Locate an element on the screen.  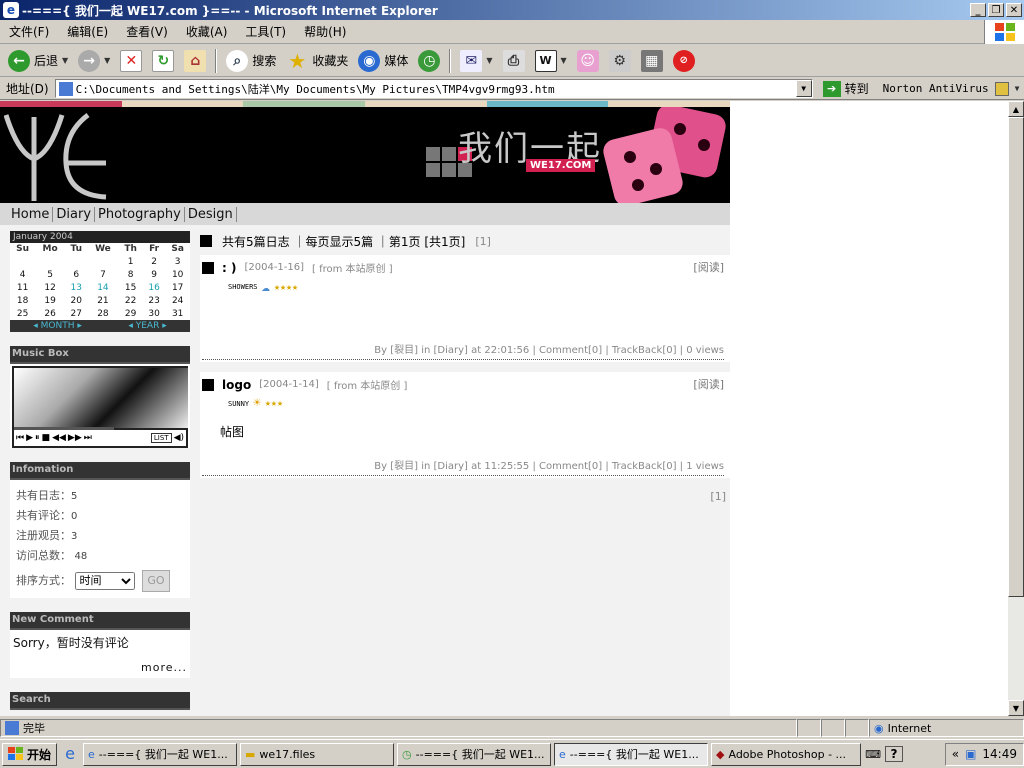
print-button: ⎙ is located at coordinates (514, 61).